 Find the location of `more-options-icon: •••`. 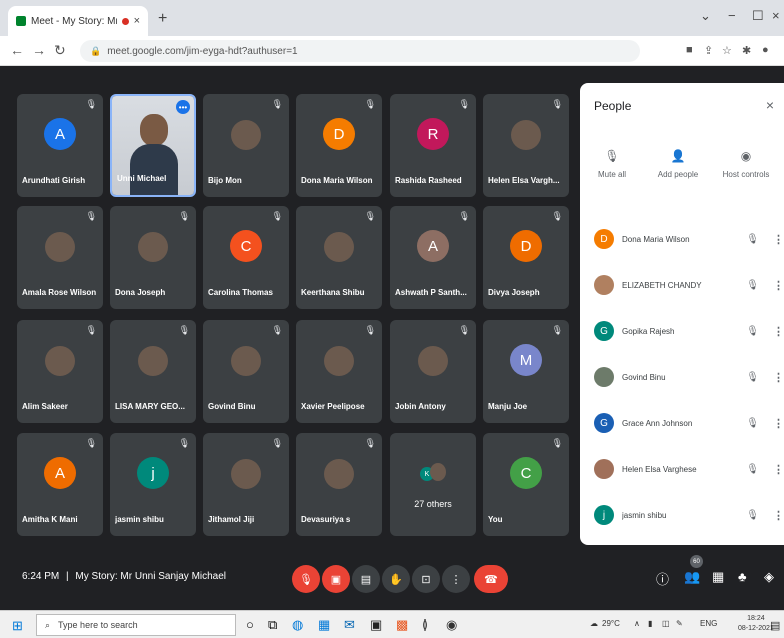

more-options-icon: ••• is located at coordinates (183, 107).